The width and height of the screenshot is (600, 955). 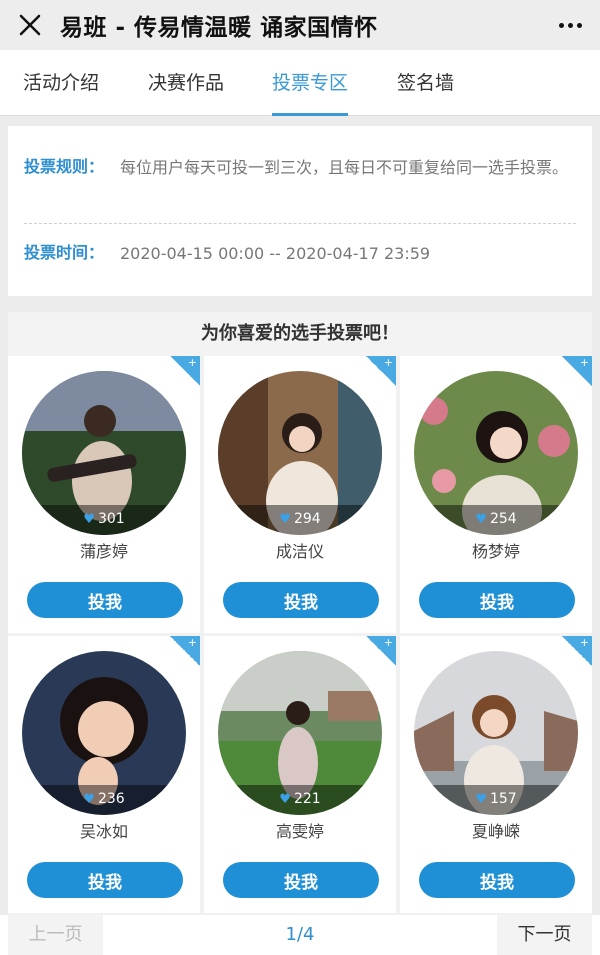 What do you see at coordinates (300, 935) in the screenshot?
I see `pagination: 上一页 1/4 下一页` at bounding box center [300, 935].